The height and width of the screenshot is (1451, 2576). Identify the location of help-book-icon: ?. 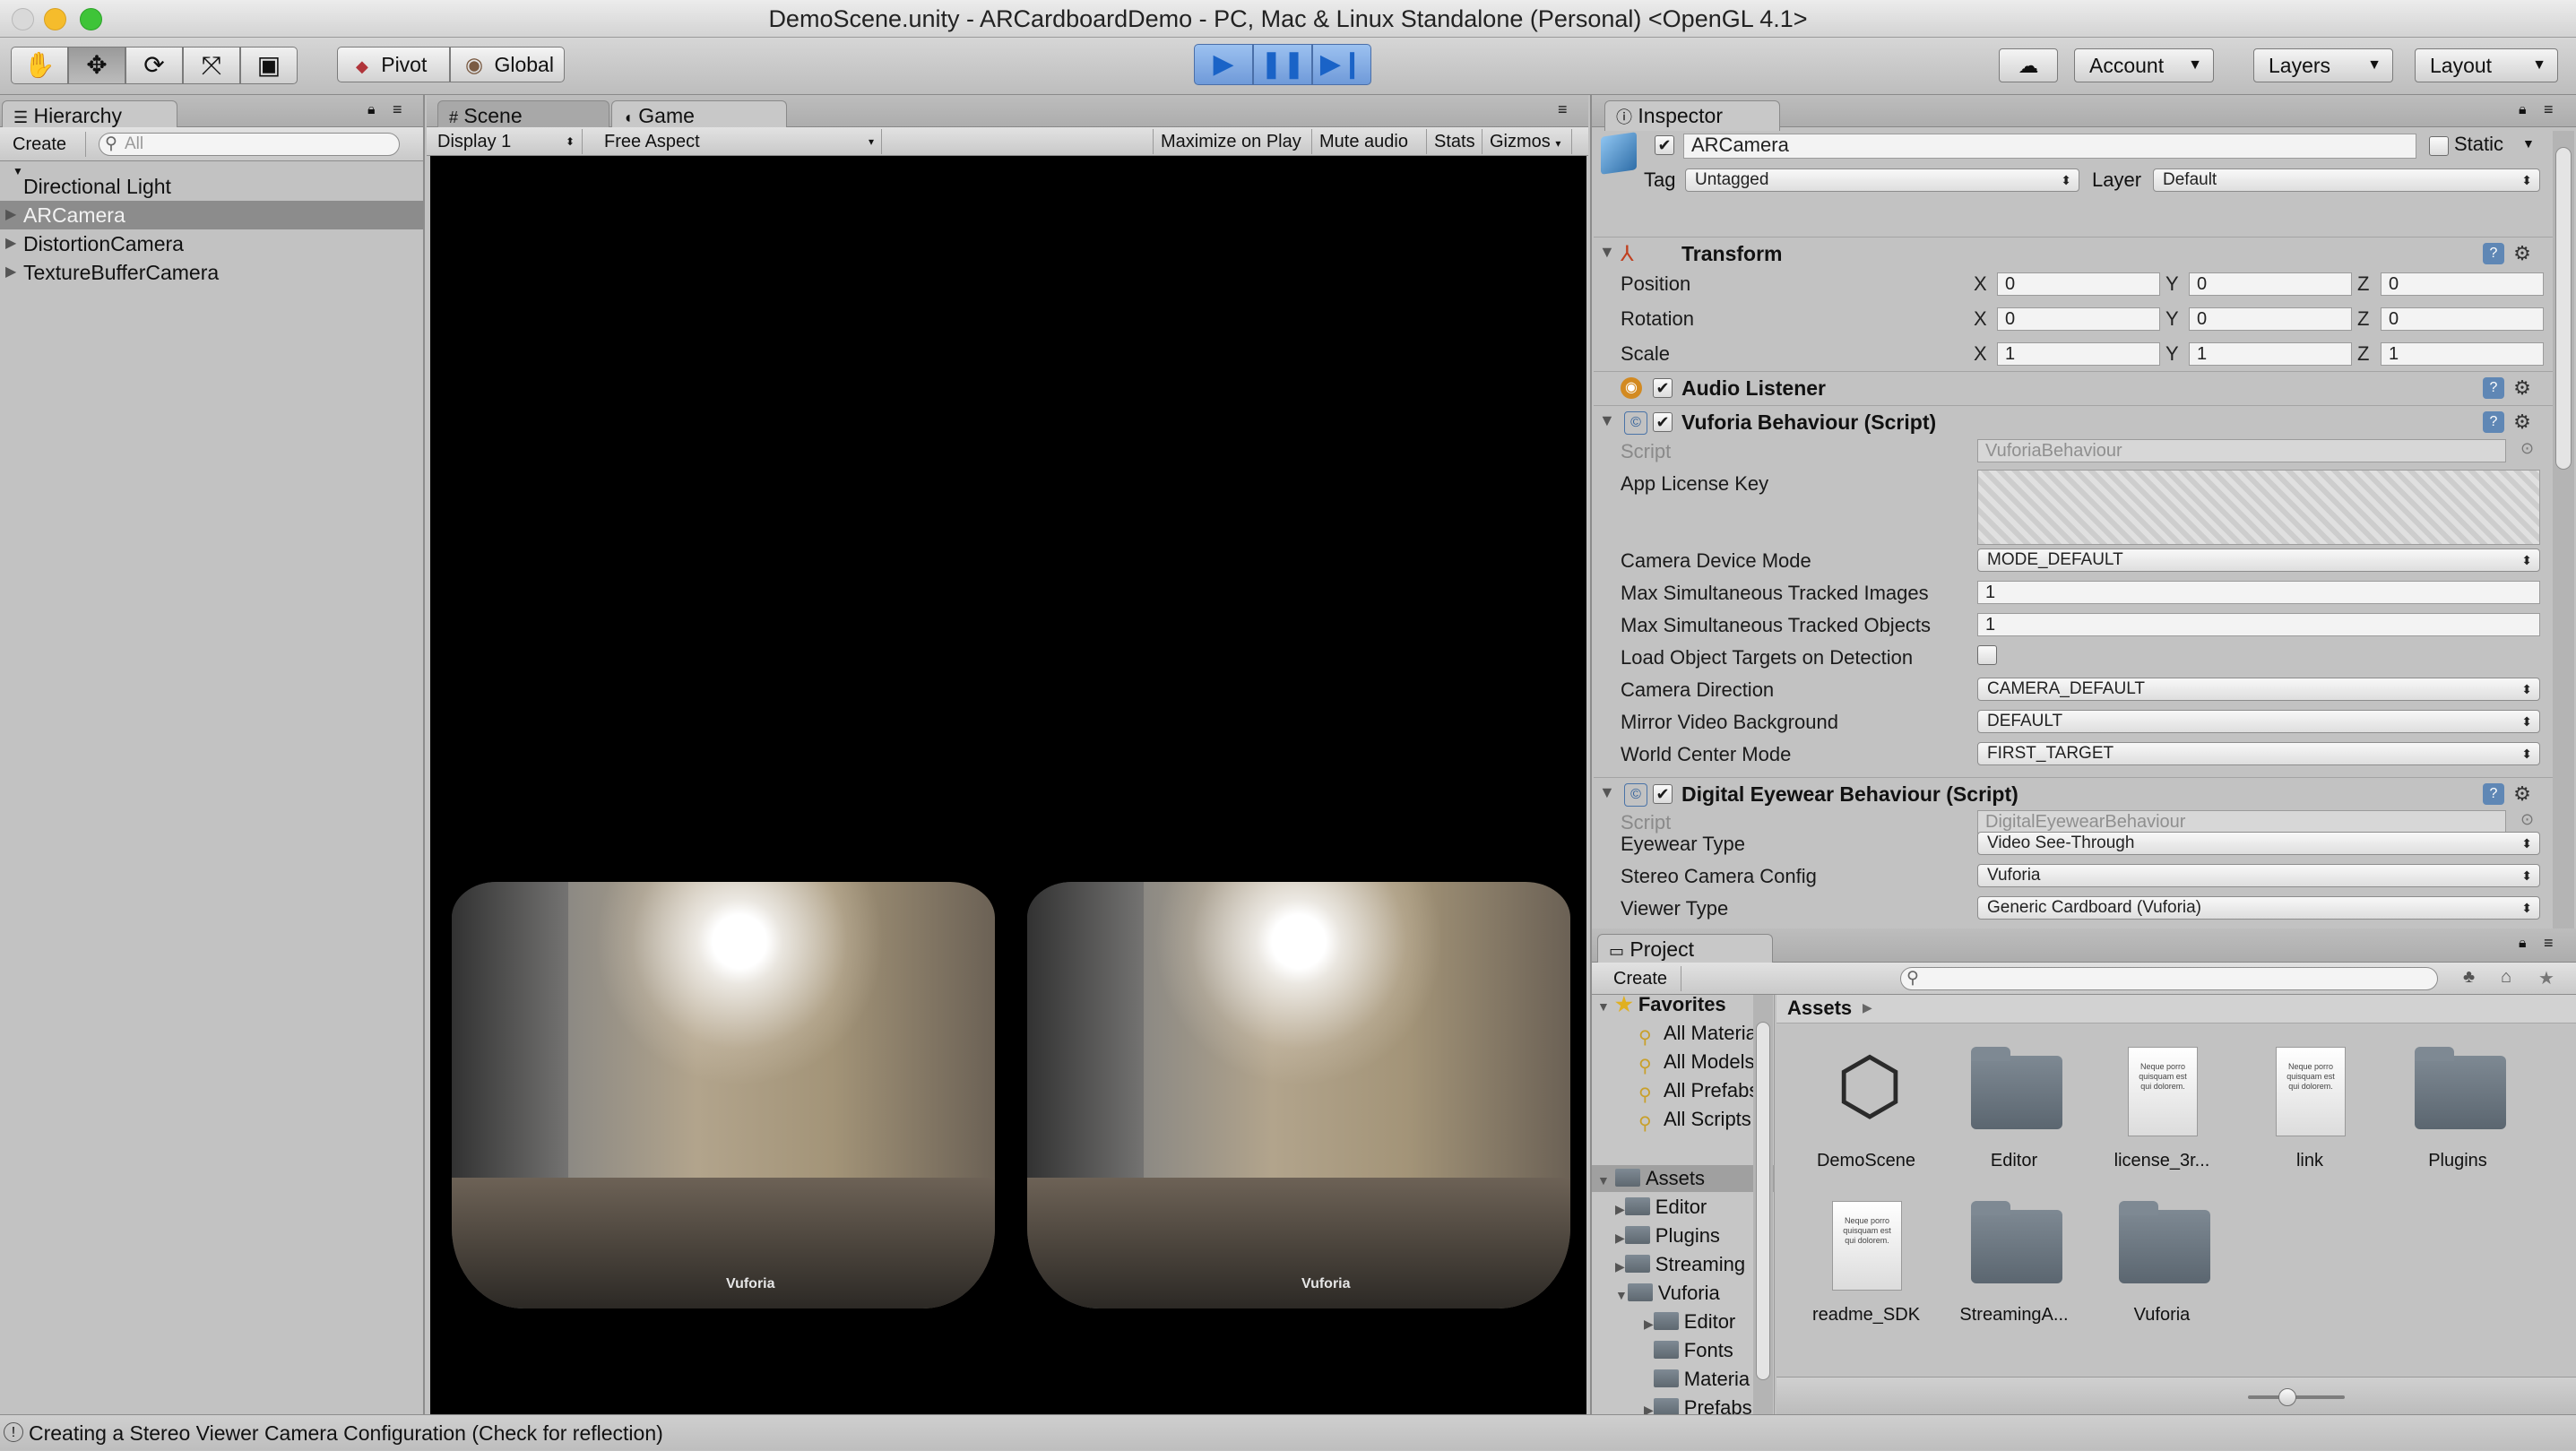
(2493, 794).